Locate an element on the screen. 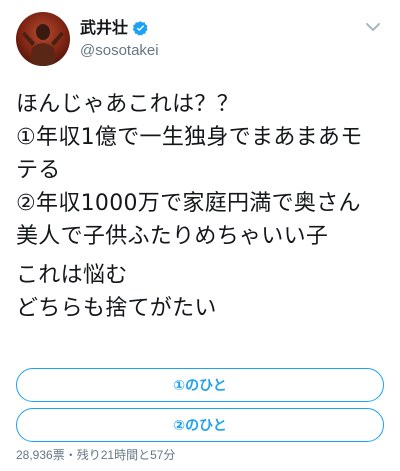  tweet-line: これは悩む is located at coordinates (72, 275).